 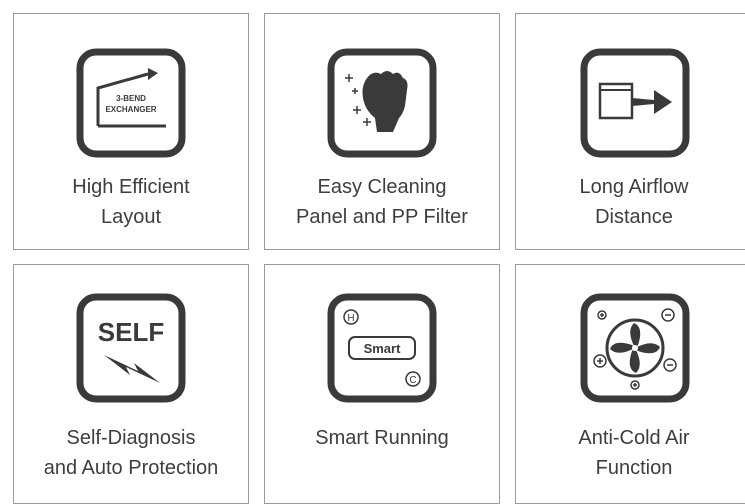 I want to click on feature-label-line-2: Panel and PP Filter, so click(x=382, y=217).